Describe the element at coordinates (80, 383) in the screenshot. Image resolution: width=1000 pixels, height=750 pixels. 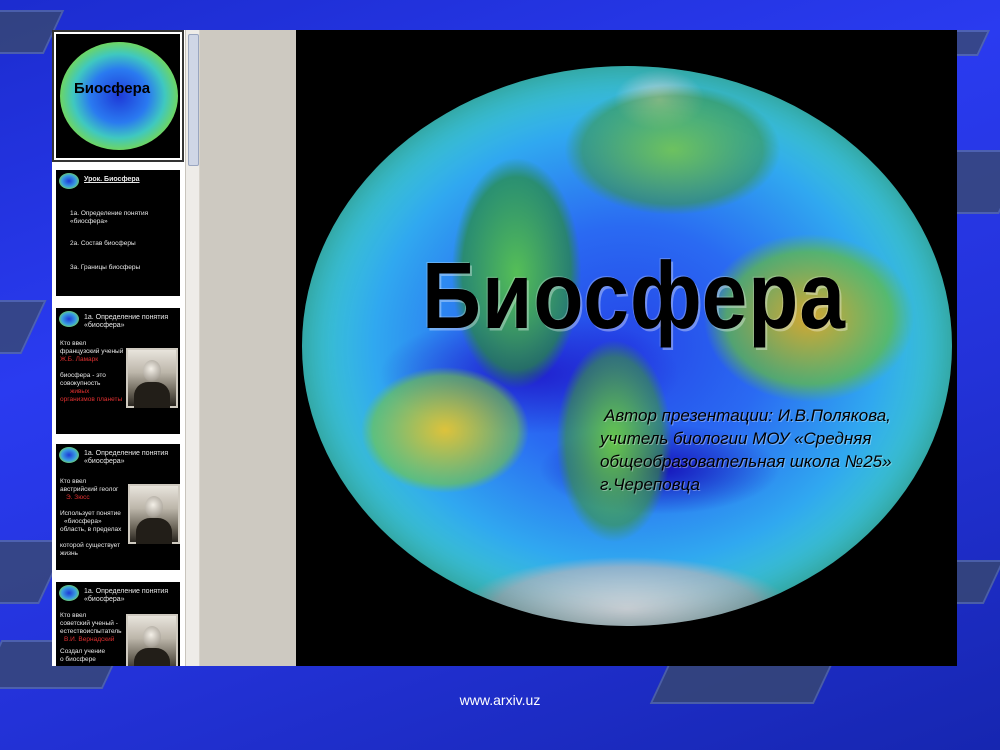
I see `thumbnail-line: совокупность` at that location.